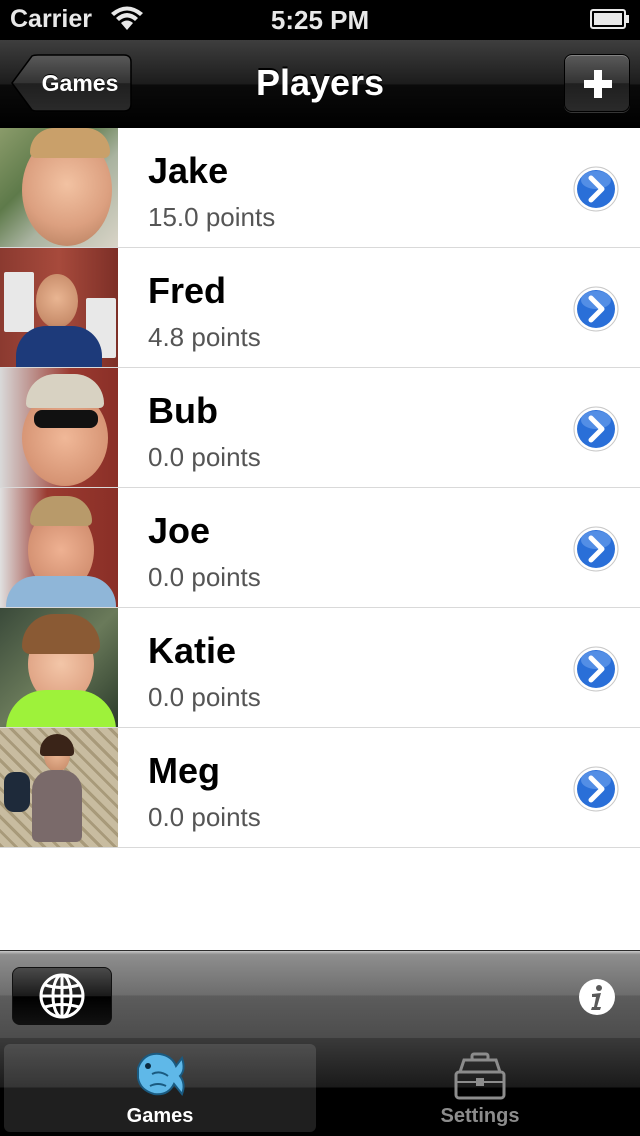 This screenshot has height=1136, width=640. I want to click on player-avatar-bub, so click(59, 427).